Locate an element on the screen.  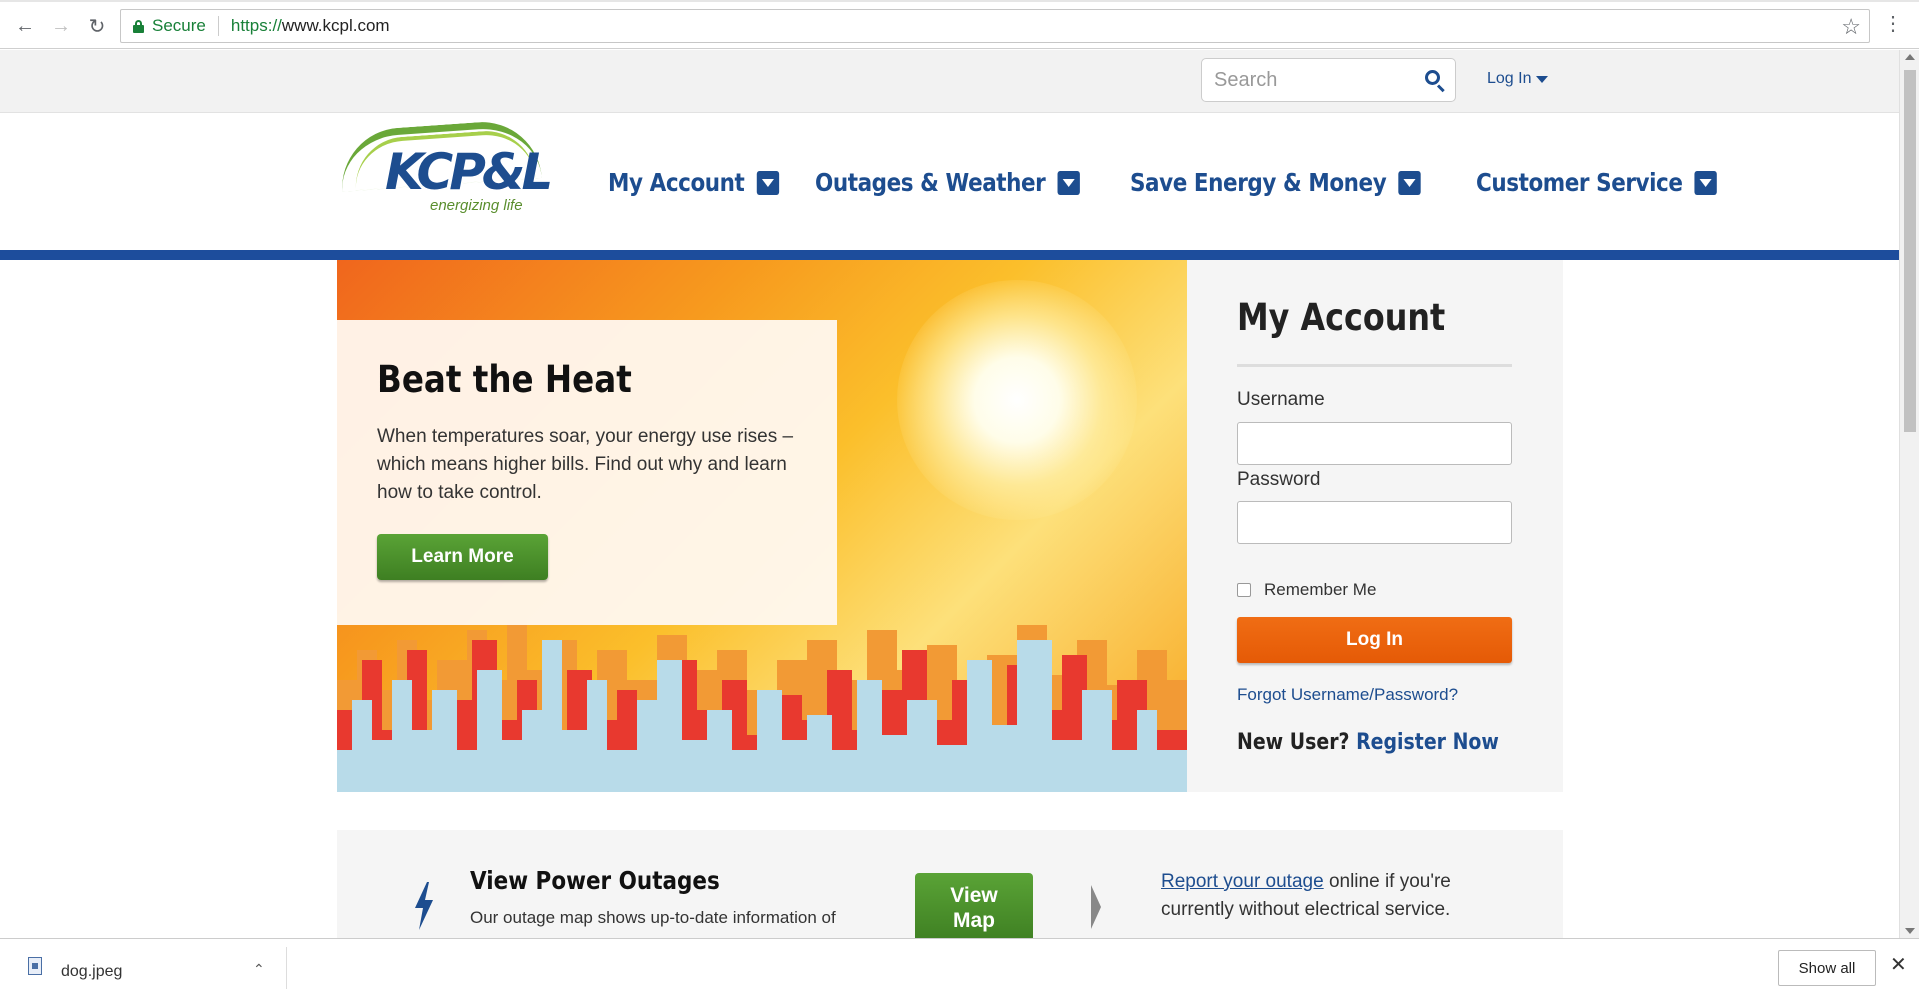
search-icon is located at coordinates (1435, 80).